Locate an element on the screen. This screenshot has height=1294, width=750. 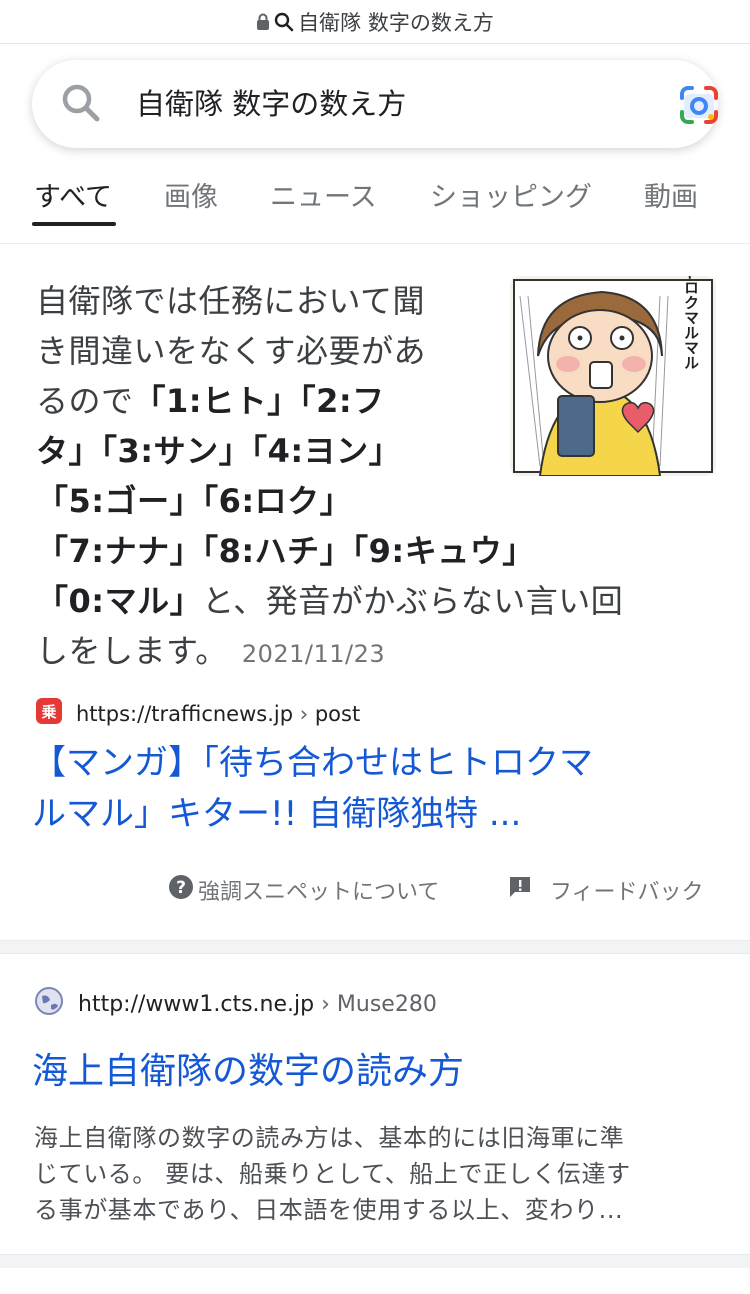
google-lens-icon is located at coordinates (699, 107).